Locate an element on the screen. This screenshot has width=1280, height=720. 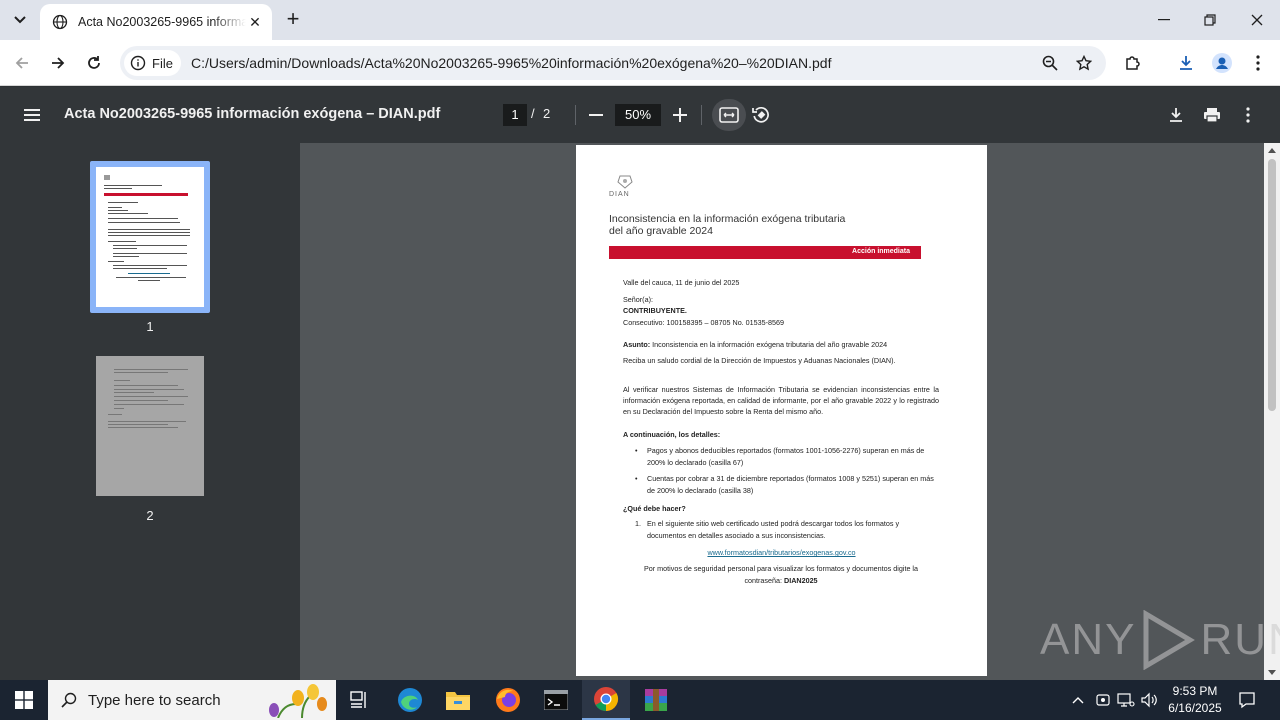
rotate-icon is located at coordinates (760, 114).